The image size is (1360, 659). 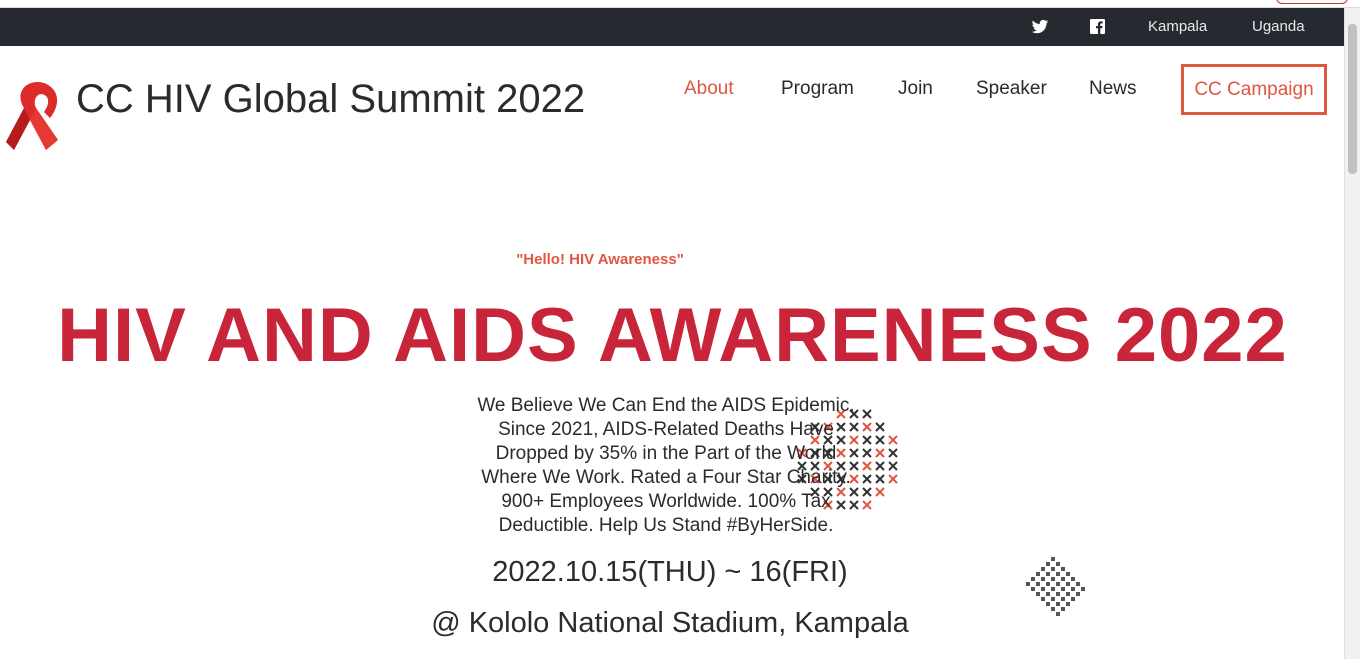 What do you see at coordinates (1097, 26) in the screenshot?
I see `facebook-icon` at bounding box center [1097, 26].